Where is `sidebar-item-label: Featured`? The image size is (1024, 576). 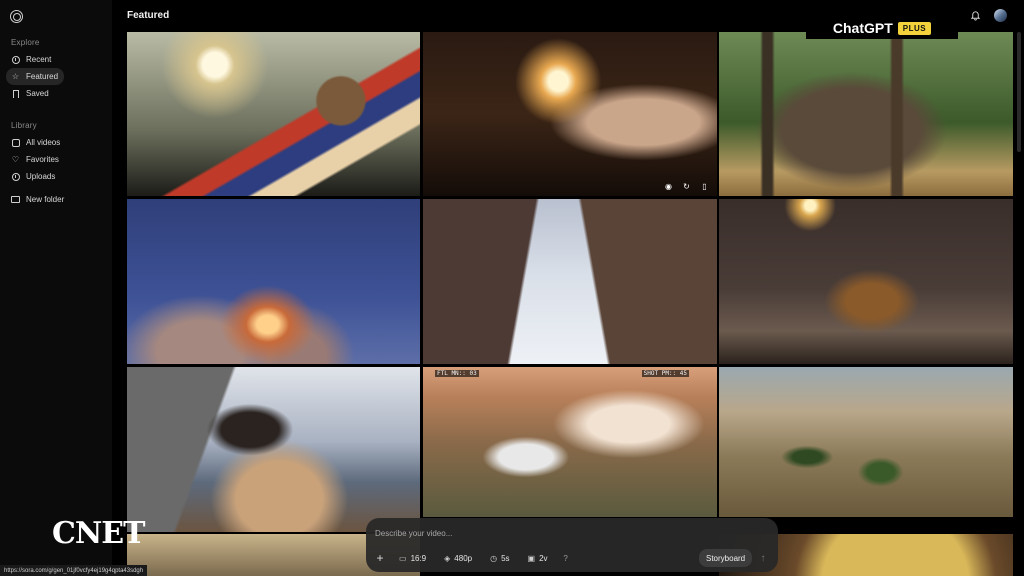
sidebar-item-label: Featured is located at coordinates (42, 76).